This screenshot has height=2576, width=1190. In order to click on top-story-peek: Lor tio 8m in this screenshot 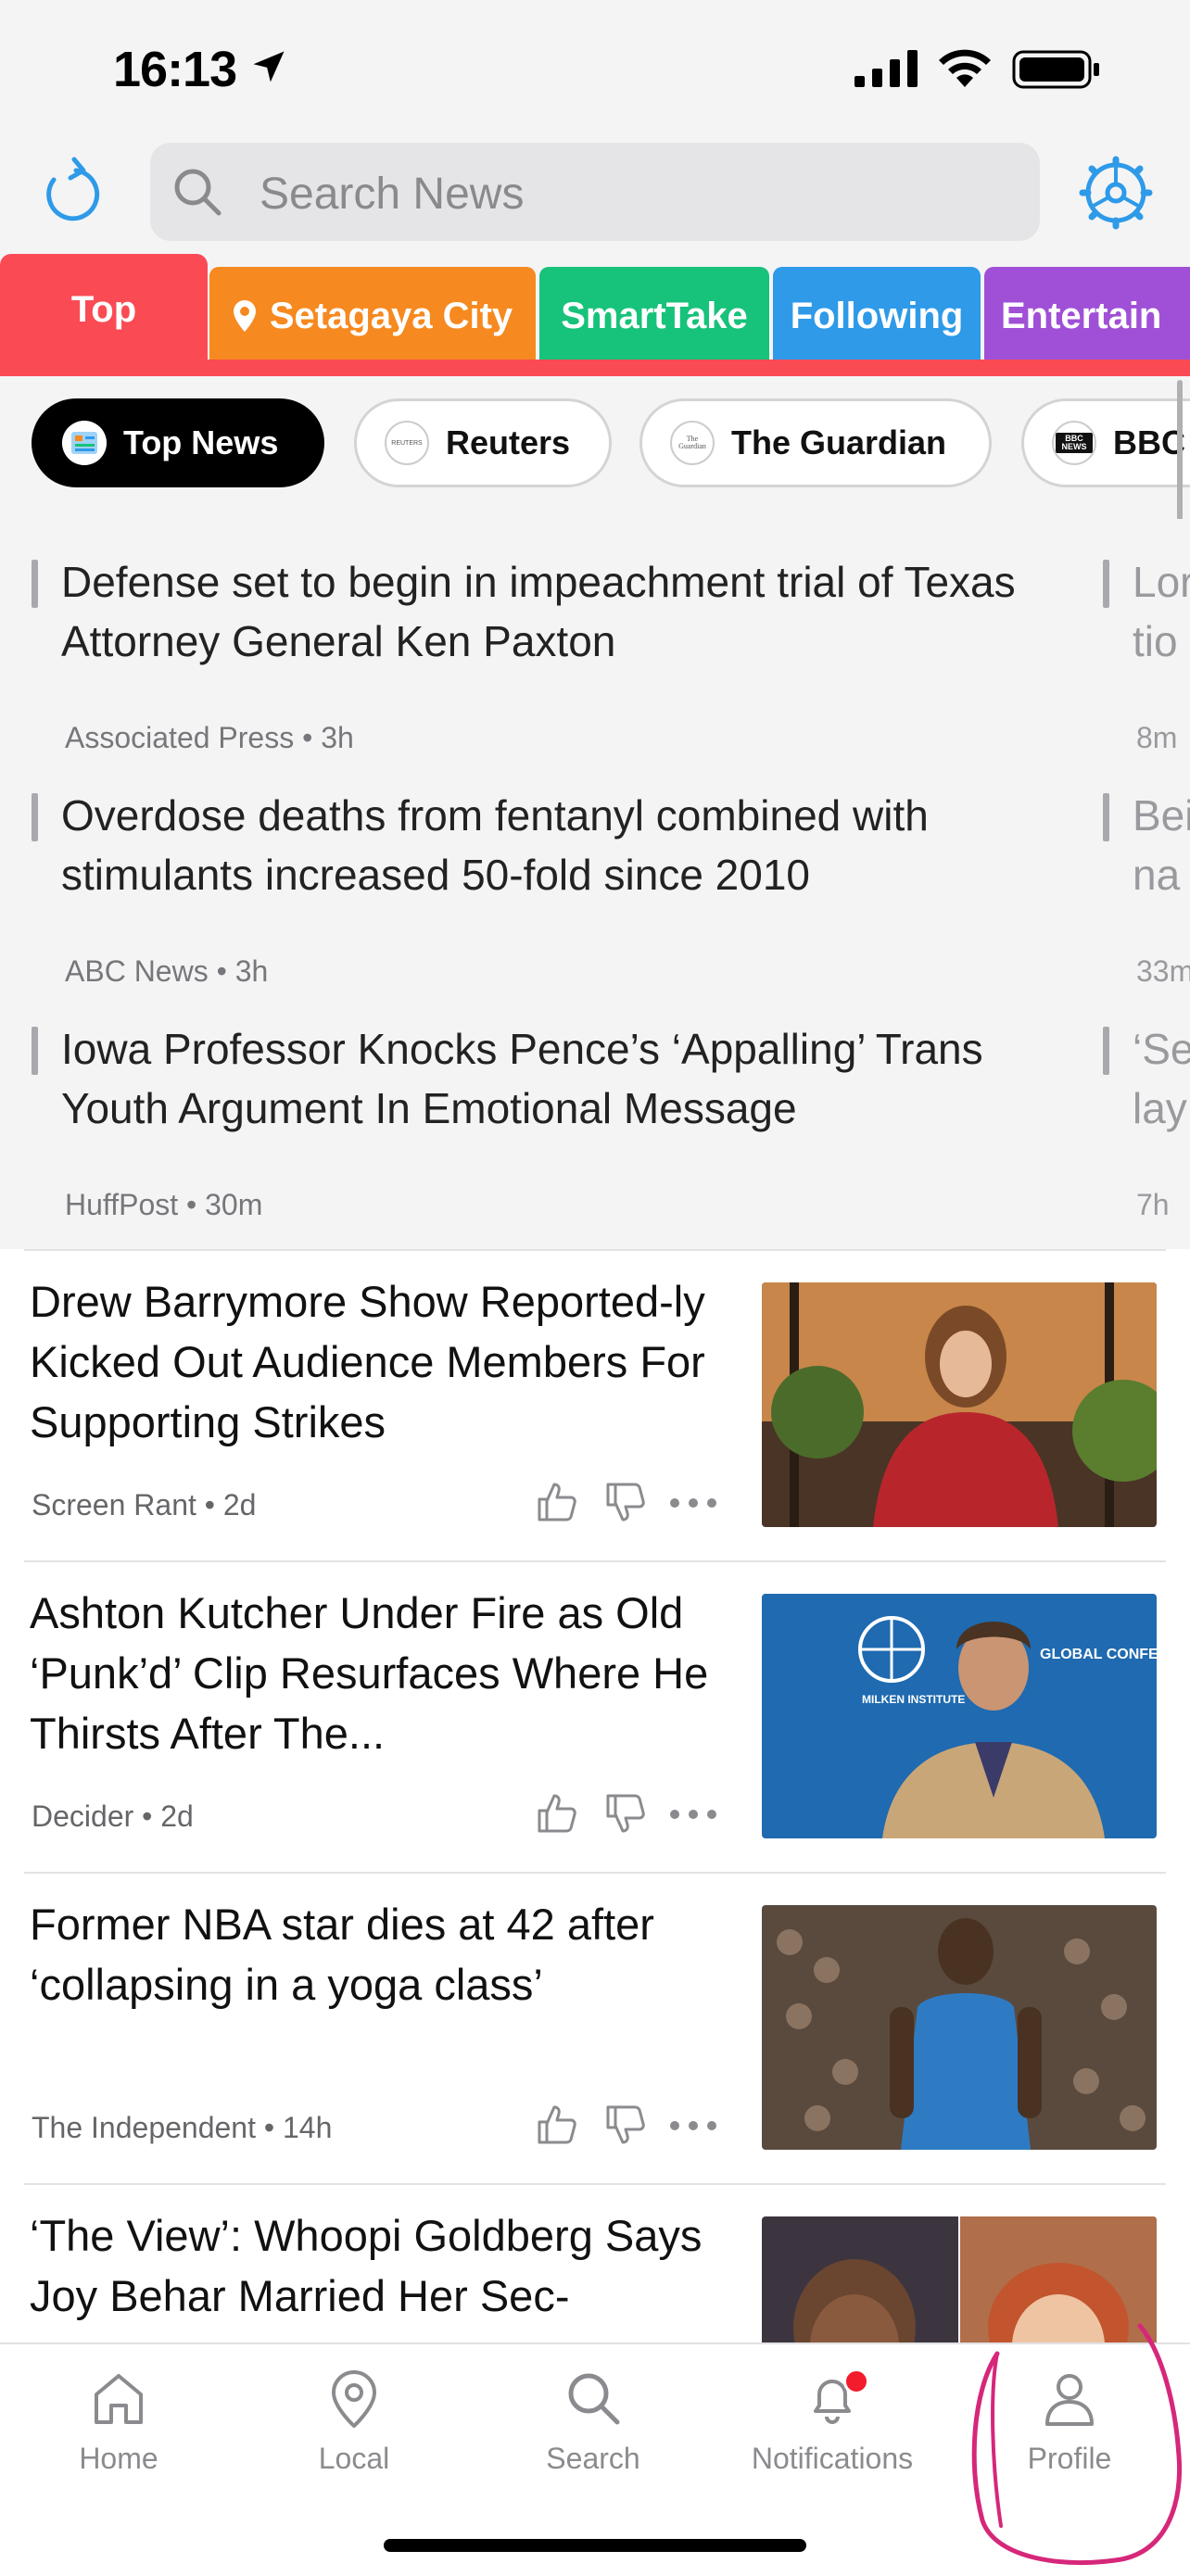, I will do `click(1146, 653)`.